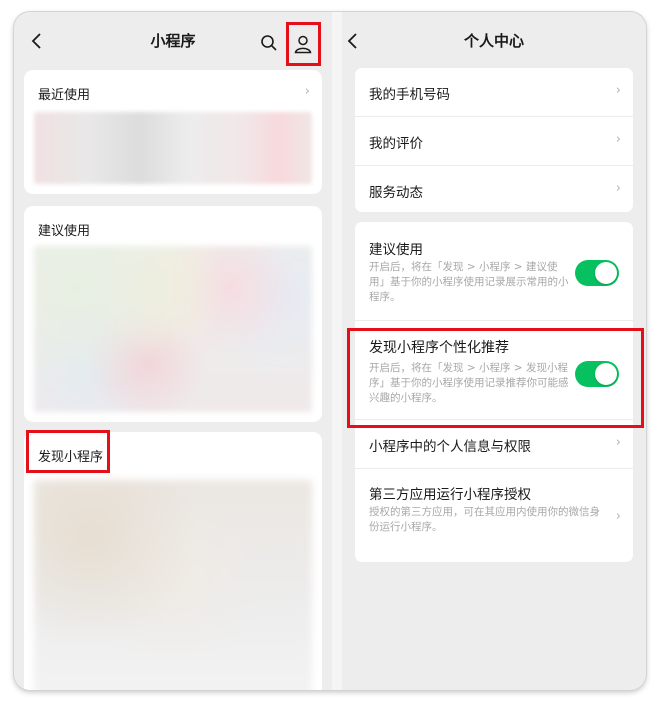  Describe the element at coordinates (269, 43) in the screenshot. I see `search-icon` at that location.